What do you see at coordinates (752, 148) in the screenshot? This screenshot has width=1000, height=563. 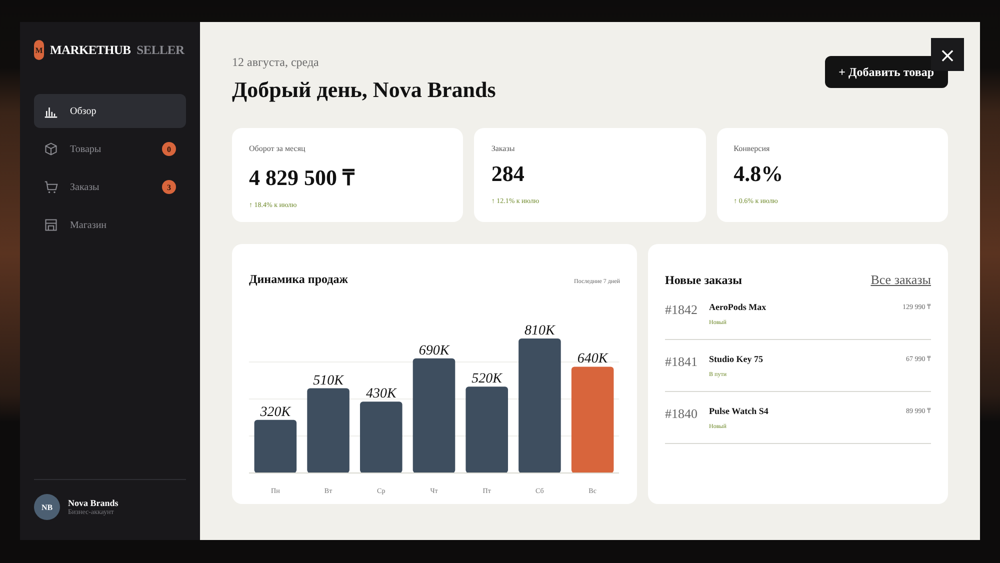 I see `stat-label: Конверсия` at bounding box center [752, 148].